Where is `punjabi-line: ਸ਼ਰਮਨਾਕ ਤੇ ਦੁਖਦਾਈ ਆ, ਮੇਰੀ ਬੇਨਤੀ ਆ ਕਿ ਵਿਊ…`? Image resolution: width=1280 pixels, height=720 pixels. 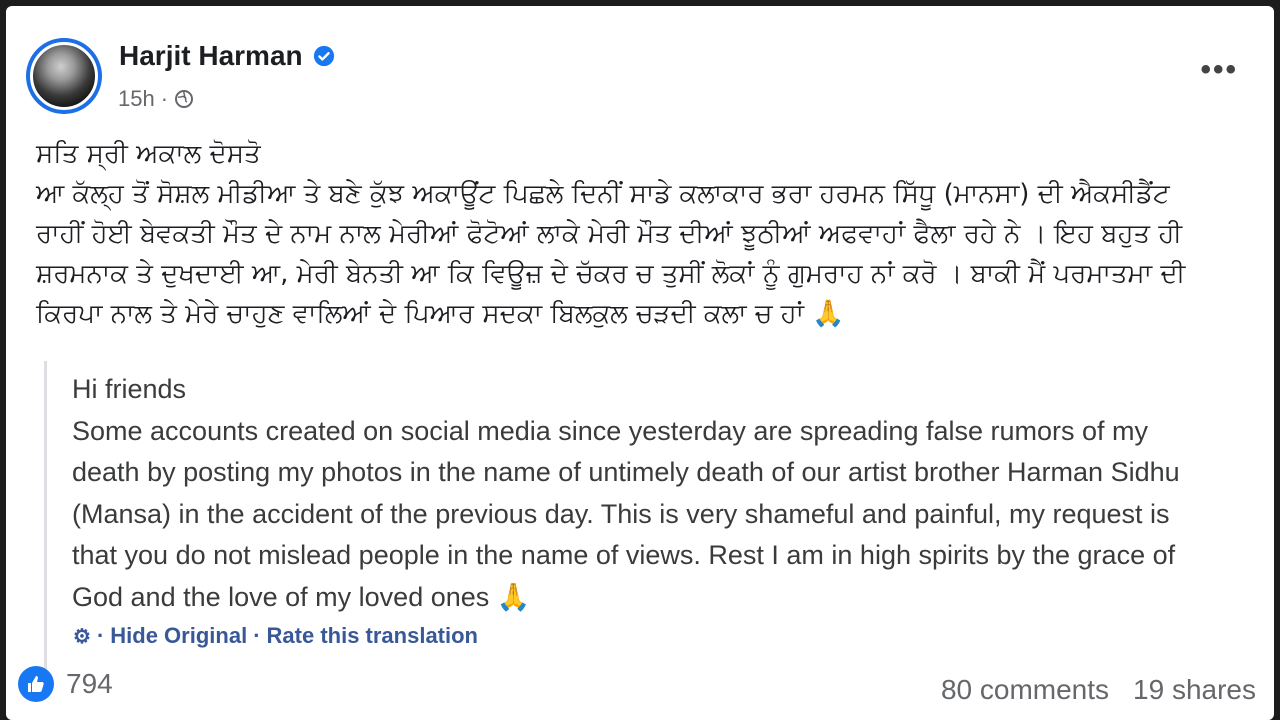
punjabi-line: ਸ਼ਰਮਨਾਕ ਤੇ ਦੁਖਦਾਈ ਆ, ਮੇਰੀ ਬੇਨਤੀ ਆ ਕਿ ਵਿਊ… is located at coordinates (611, 274).